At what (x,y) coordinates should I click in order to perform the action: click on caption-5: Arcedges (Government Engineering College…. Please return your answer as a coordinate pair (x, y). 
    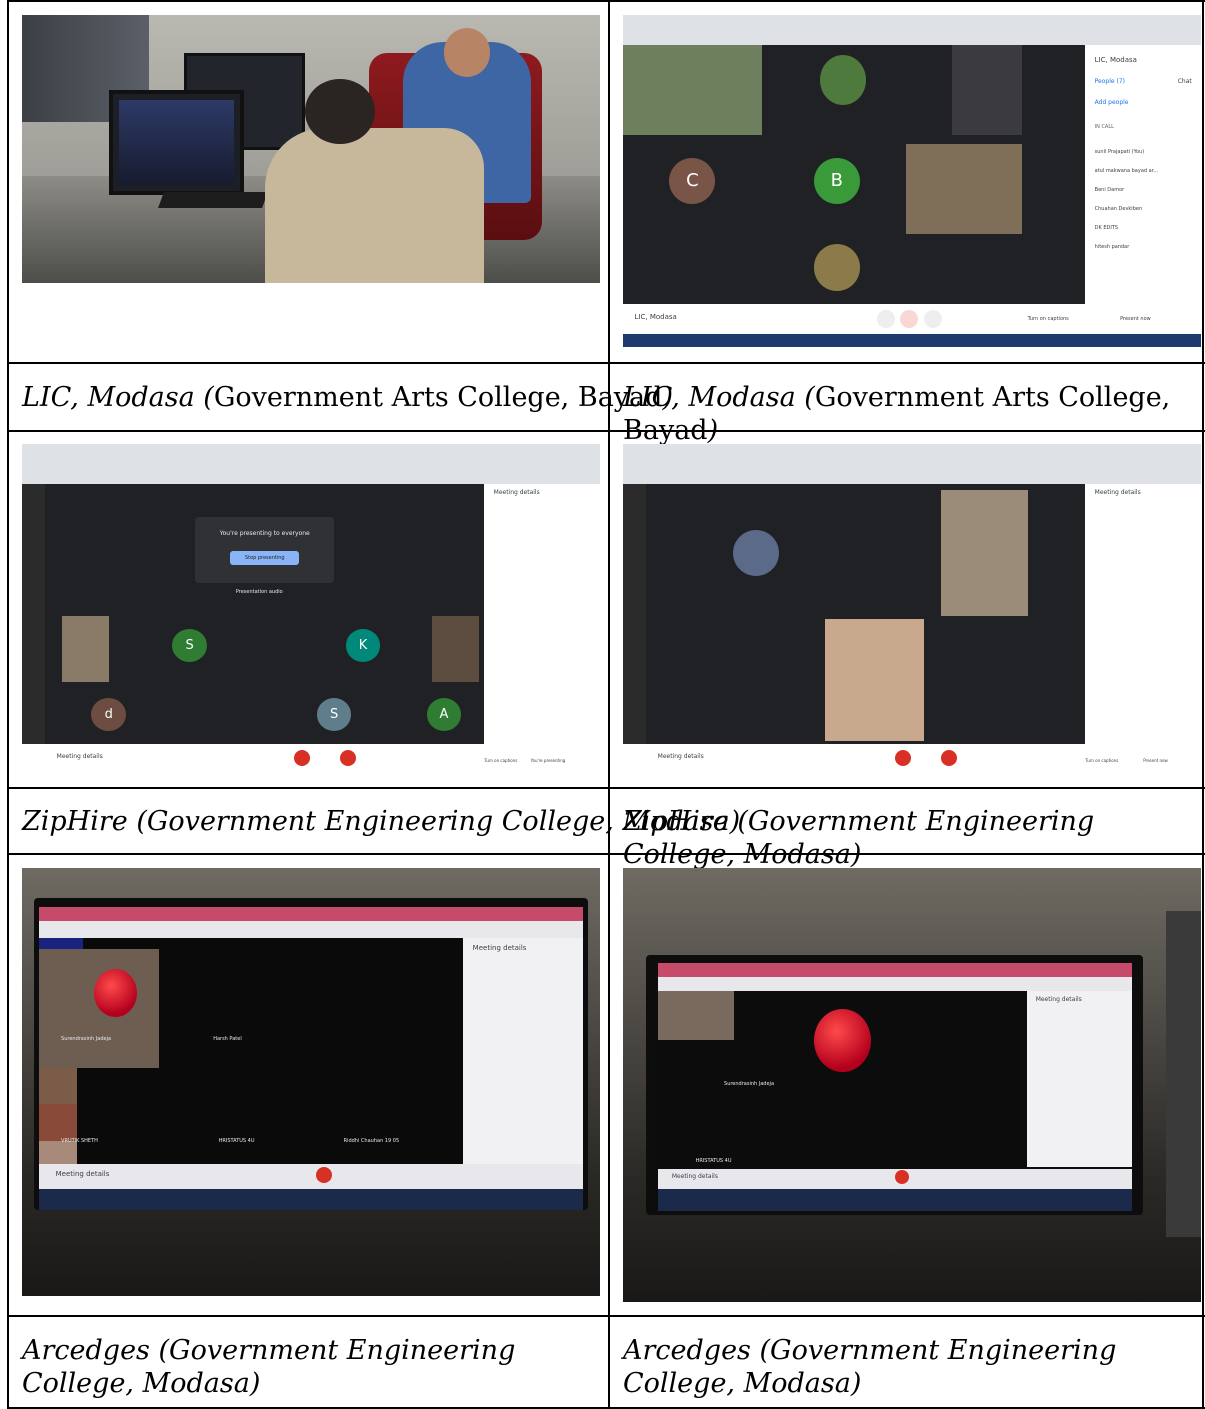
    Looking at the image, I should click on (269, 1367).